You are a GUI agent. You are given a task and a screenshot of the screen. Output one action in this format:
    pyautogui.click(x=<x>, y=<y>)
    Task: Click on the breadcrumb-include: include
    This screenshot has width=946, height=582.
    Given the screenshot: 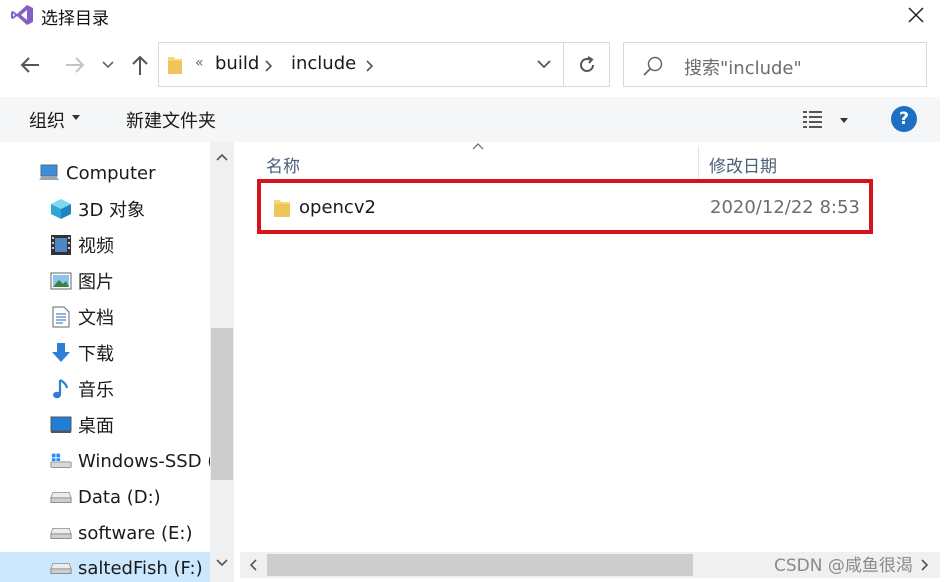 What is the action you would take?
    pyautogui.click(x=323, y=63)
    